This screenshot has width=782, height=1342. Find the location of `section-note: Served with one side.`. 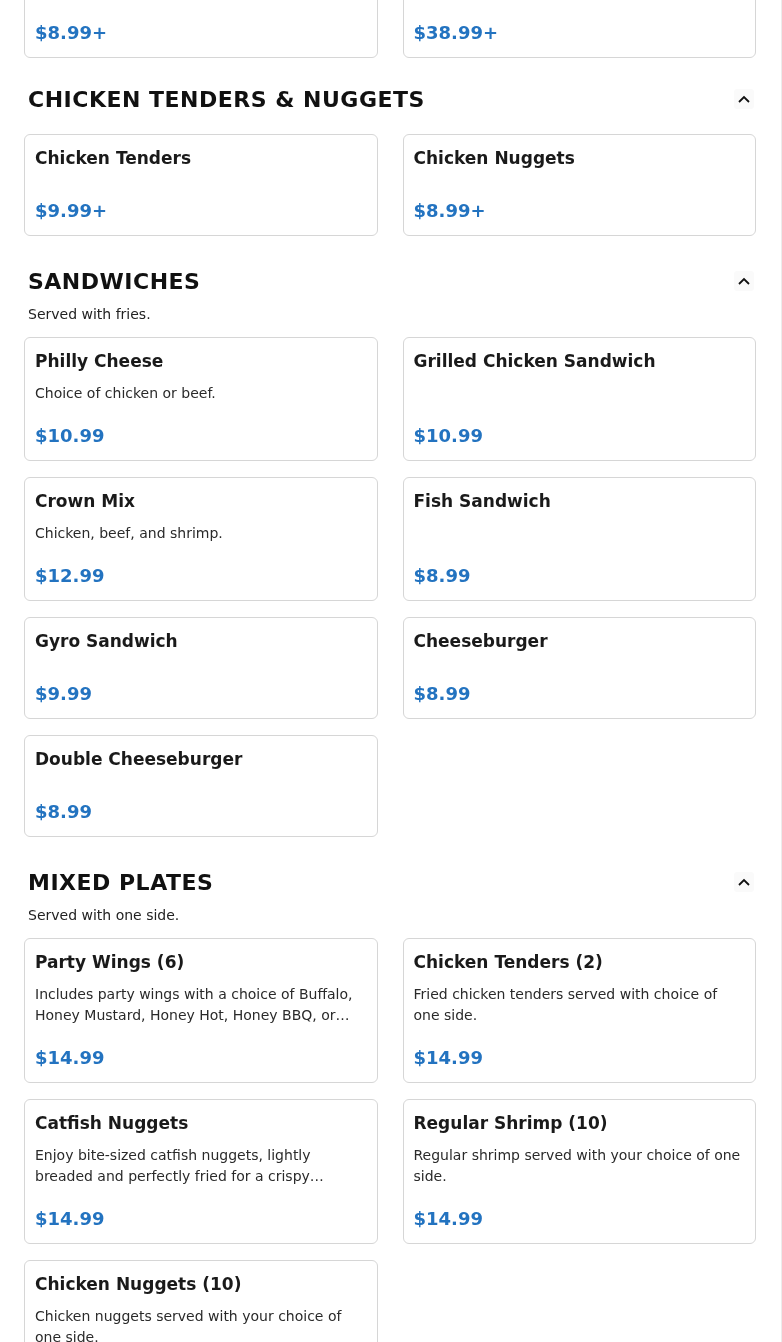

section-note: Served with one side. is located at coordinates (104, 915).